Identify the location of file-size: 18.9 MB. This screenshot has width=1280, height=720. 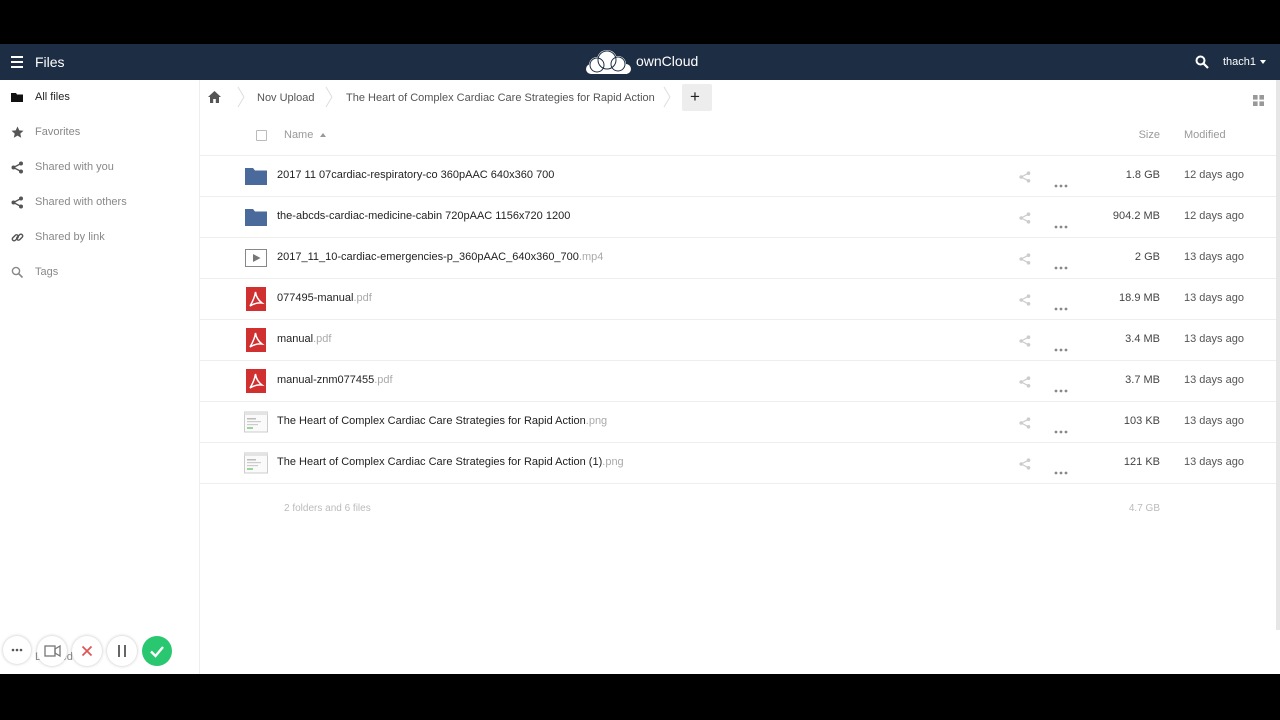
(1139, 298).